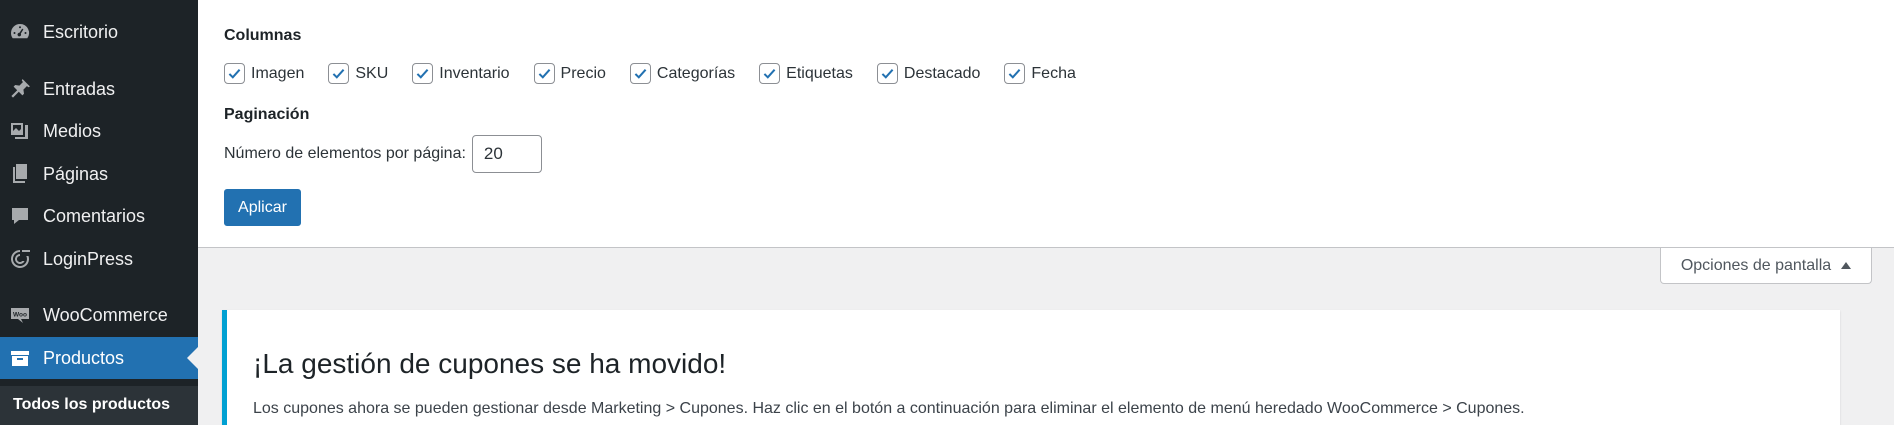 This screenshot has height=425, width=1894. I want to click on sidebar-item-productos: Productos, so click(99, 358).